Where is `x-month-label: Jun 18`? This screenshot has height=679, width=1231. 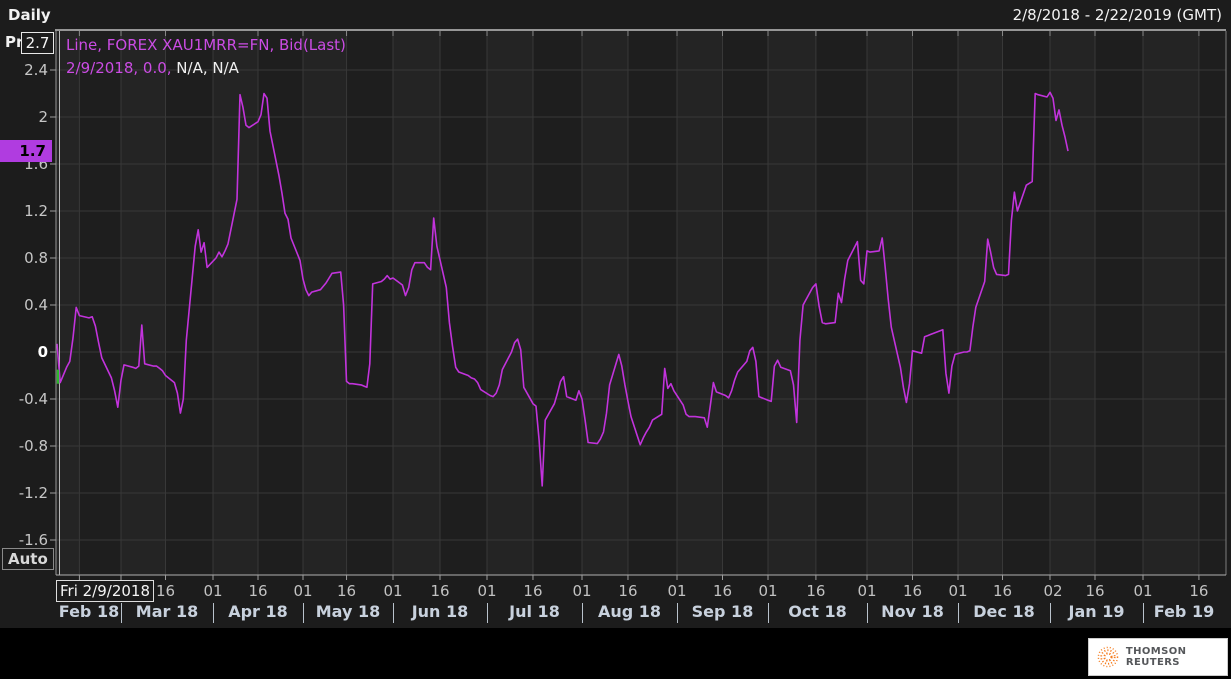 x-month-label: Jun 18 is located at coordinates (440, 611).